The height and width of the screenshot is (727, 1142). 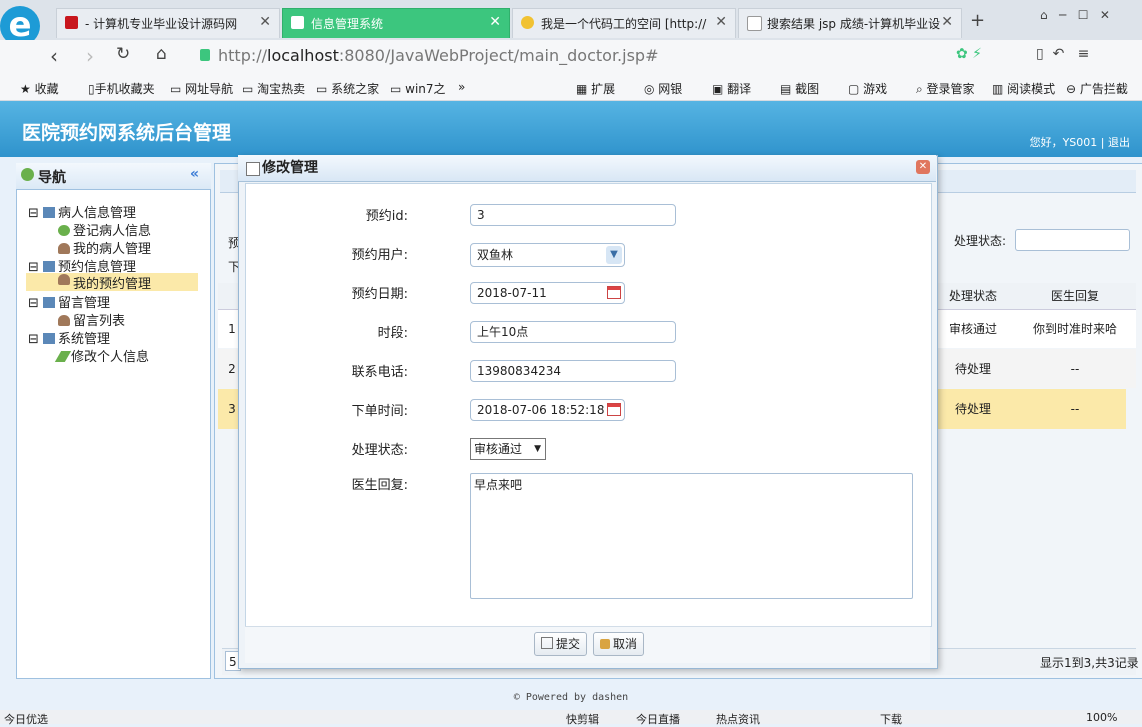 What do you see at coordinates (425, 89) in the screenshot?
I see `bookmark-label: win7之` at bounding box center [425, 89].